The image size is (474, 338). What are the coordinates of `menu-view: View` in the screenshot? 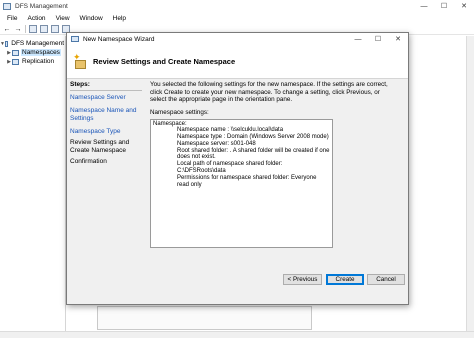 It's located at (63, 18).